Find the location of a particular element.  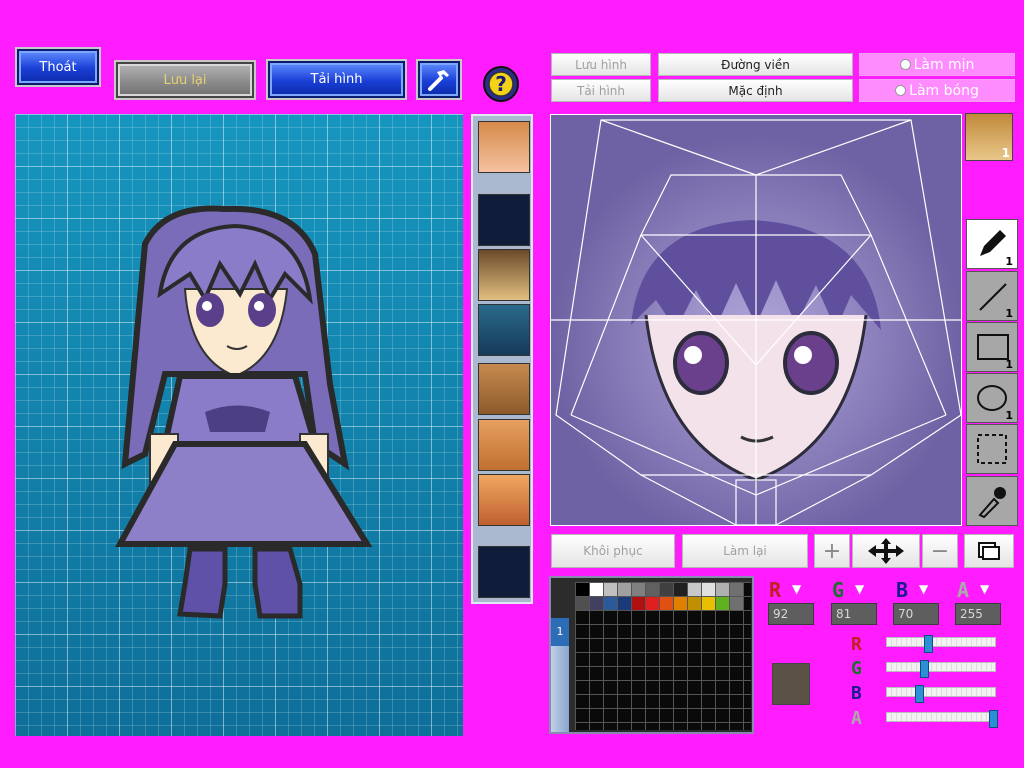

eyedropper-icon is located at coordinates (992, 503).